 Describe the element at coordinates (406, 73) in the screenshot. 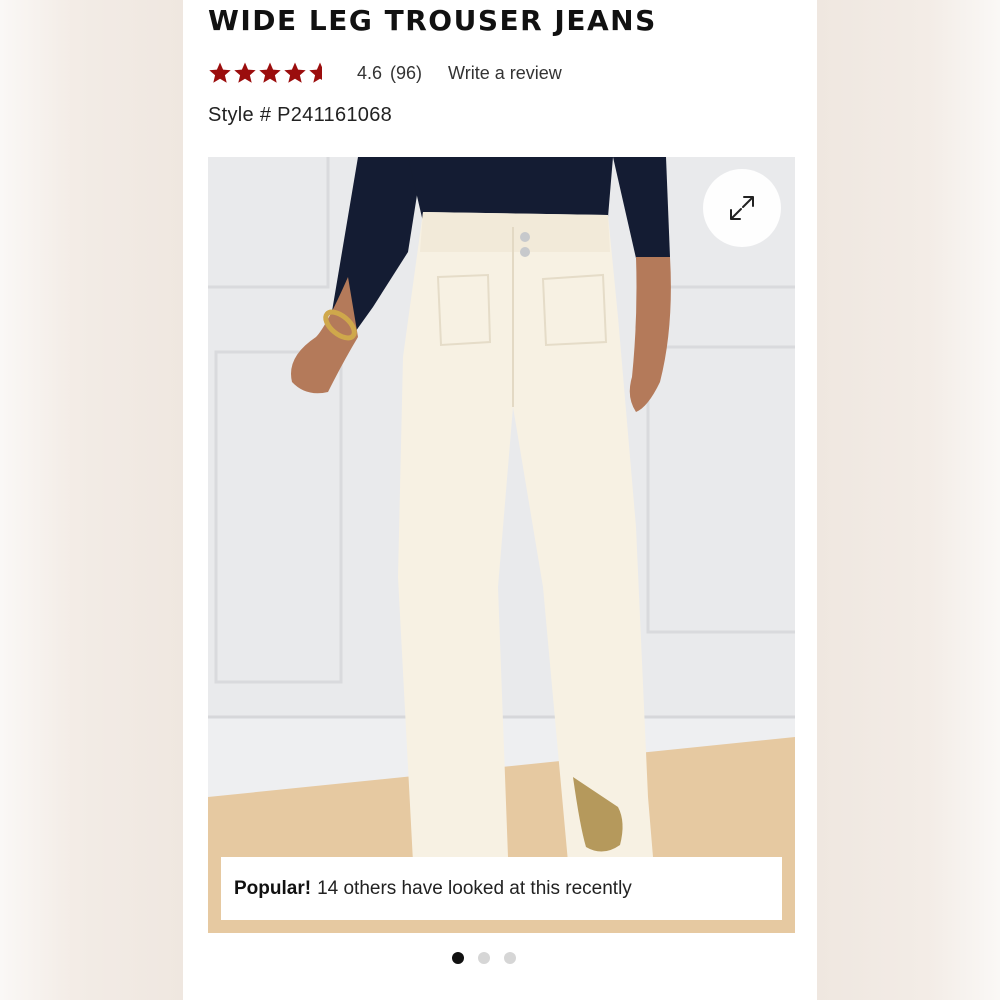

I see `review-count: (96)` at that location.